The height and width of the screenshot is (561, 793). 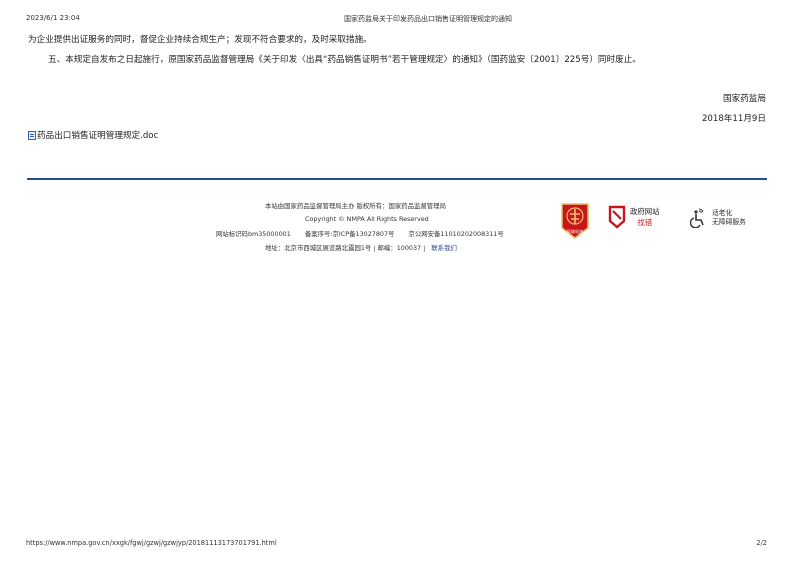 I want to click on seal-label: 党政机关, so click(x=575, y=231).